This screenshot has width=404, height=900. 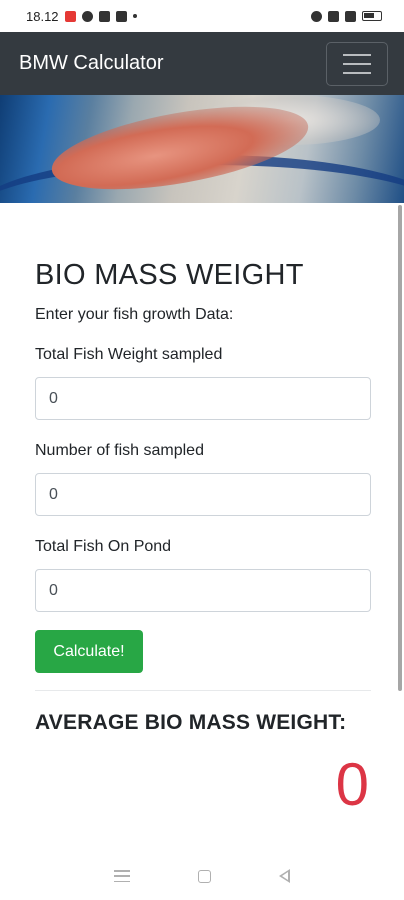 What do you see at coordinates (70, 16) in the screenshot?
I see `notification-app-icon` at bounding box center [70, 16].